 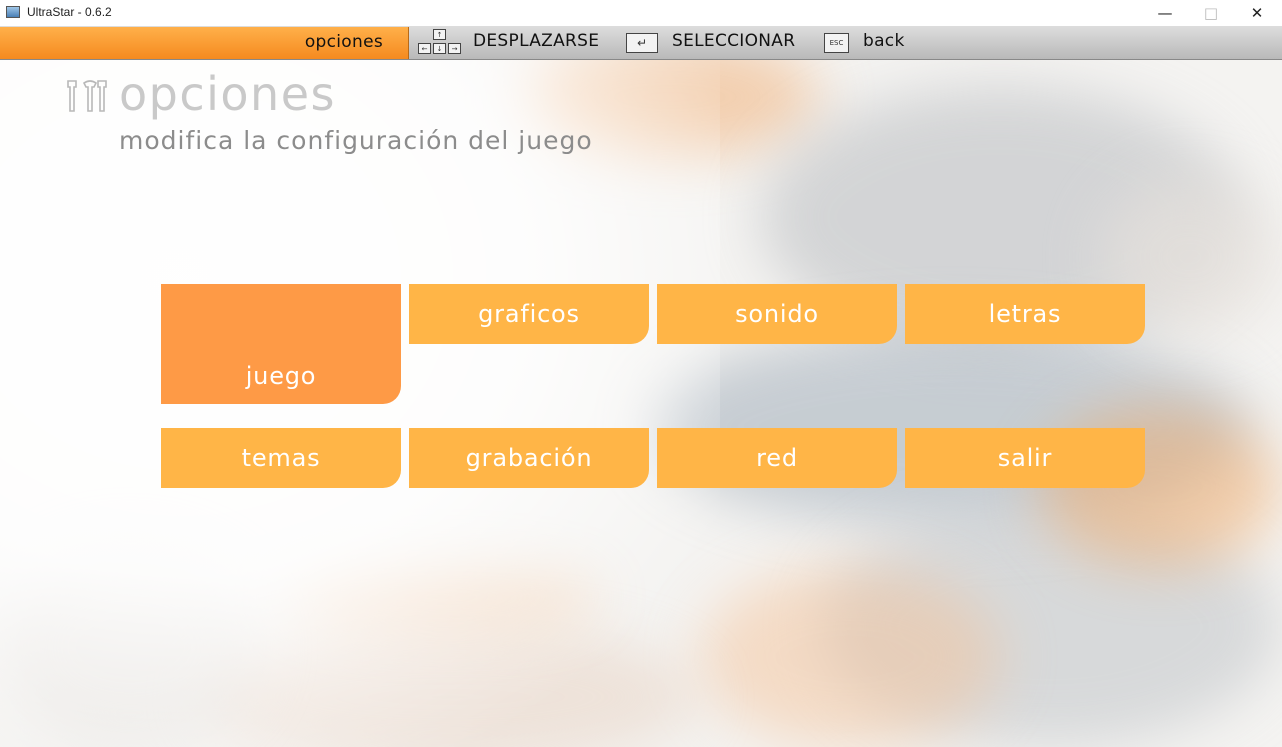 I want to click on window-titlebar: UltraStar - 0.6.2 — □ ✕, so click(x=641, y=13).